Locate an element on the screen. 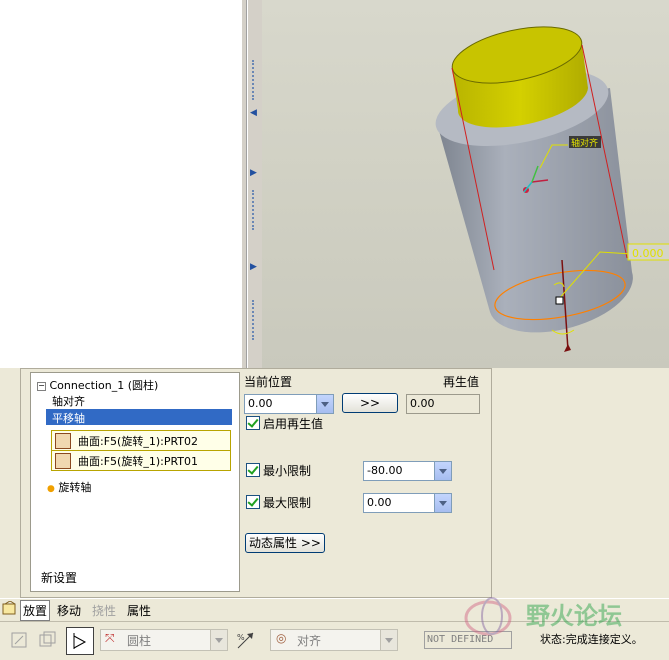 The image size is (669, 660). flip-icon: % is located at coordinates (246, 641).